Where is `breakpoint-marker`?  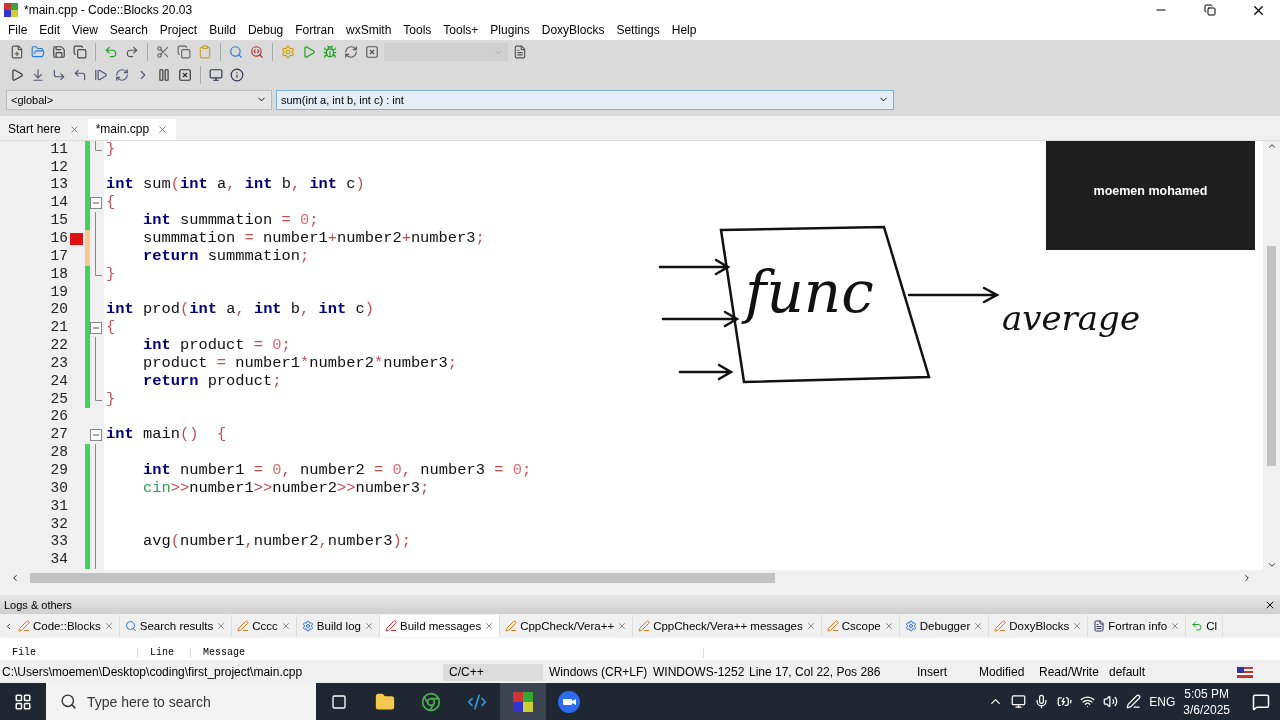
breakpoint-marker is located at coordinates (76, 238).